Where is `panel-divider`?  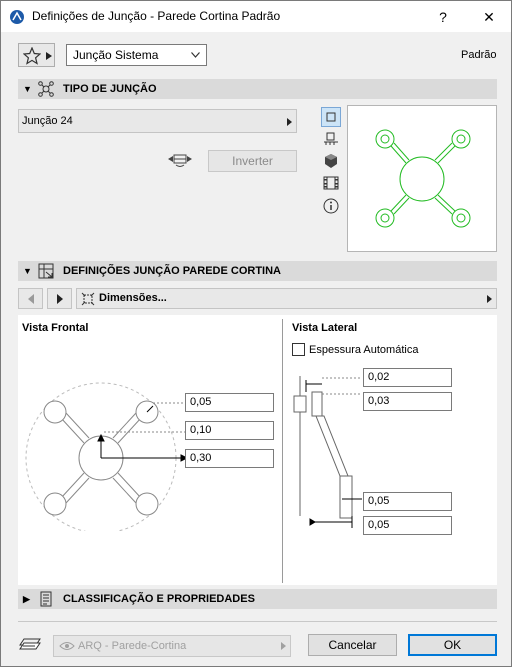 panel-divider is located at coordinates (282, 451).